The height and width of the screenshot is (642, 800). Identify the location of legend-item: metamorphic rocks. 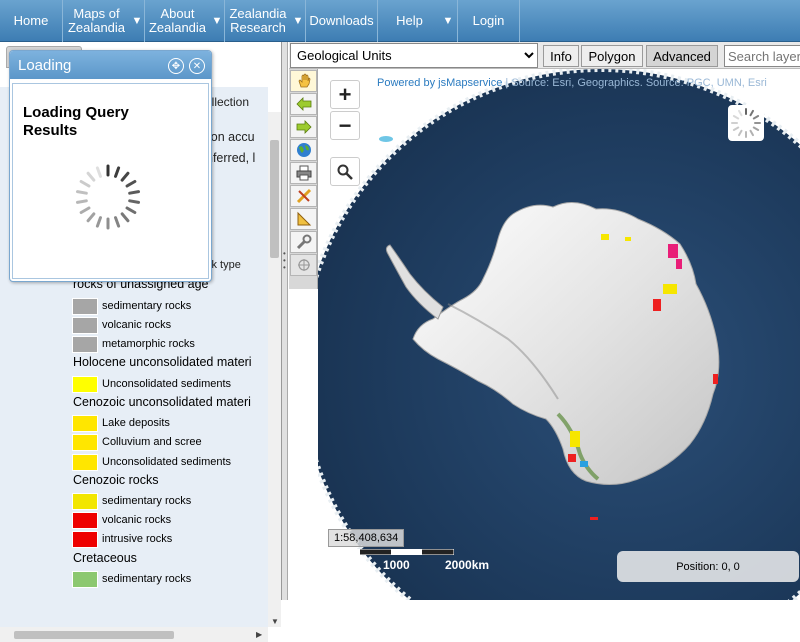
(133, 344).